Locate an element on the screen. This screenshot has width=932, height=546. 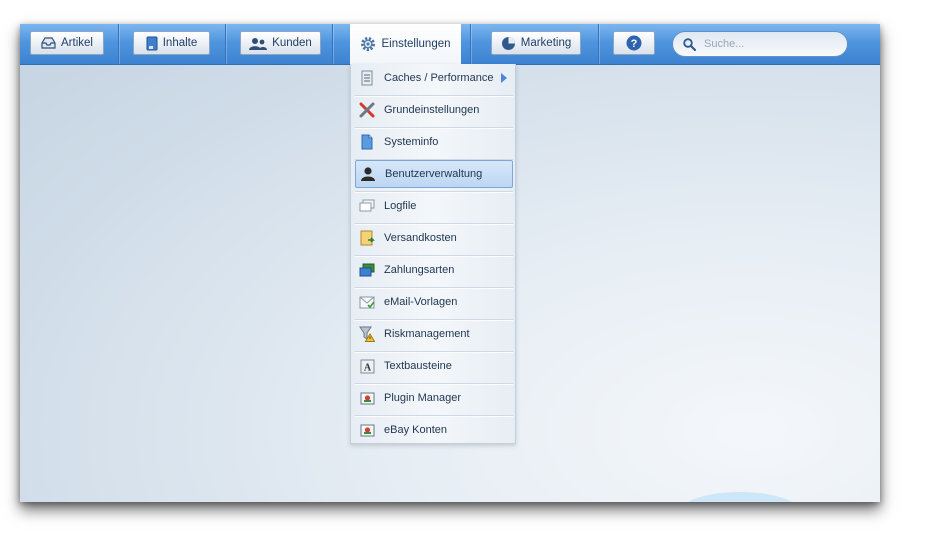
menu-item-label: Textbausteine is located at coordinates (418, 366).